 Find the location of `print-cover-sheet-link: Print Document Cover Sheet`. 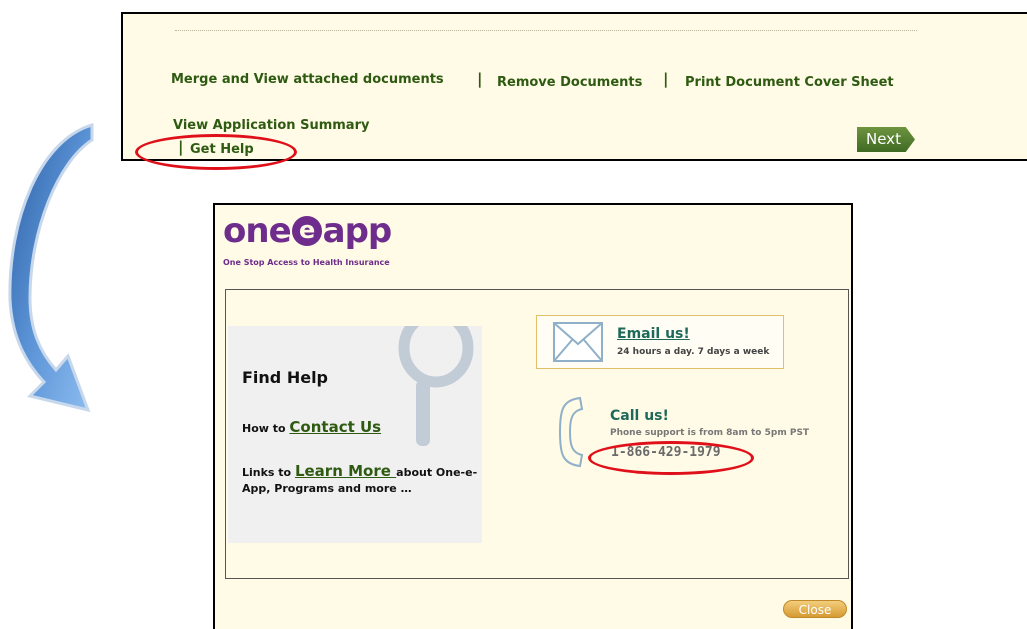

print-cover-sheet-link: Print Document Cover Sheet is located at coordinates (789, 82).